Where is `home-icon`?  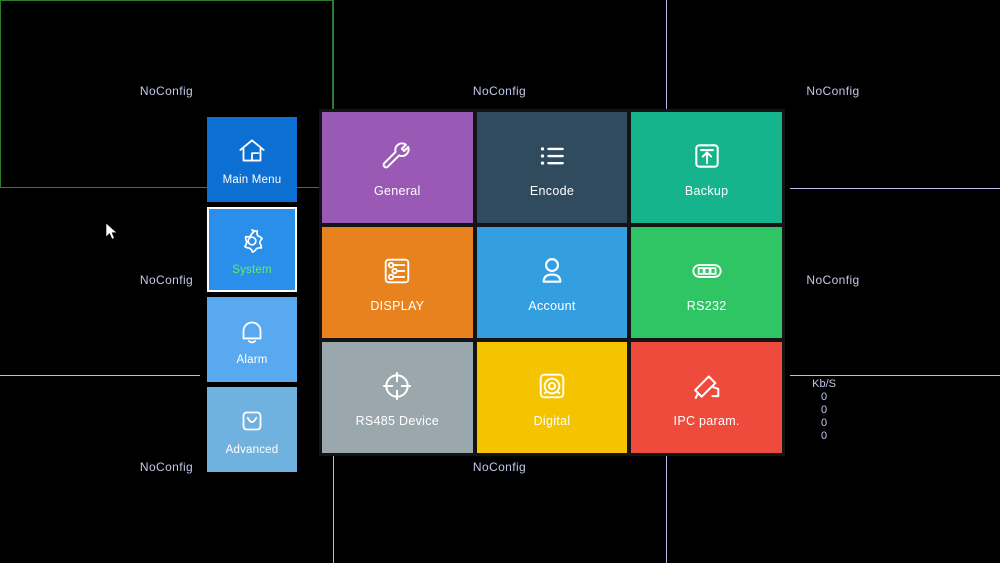
home-icon is located at coordinates (252, 151).